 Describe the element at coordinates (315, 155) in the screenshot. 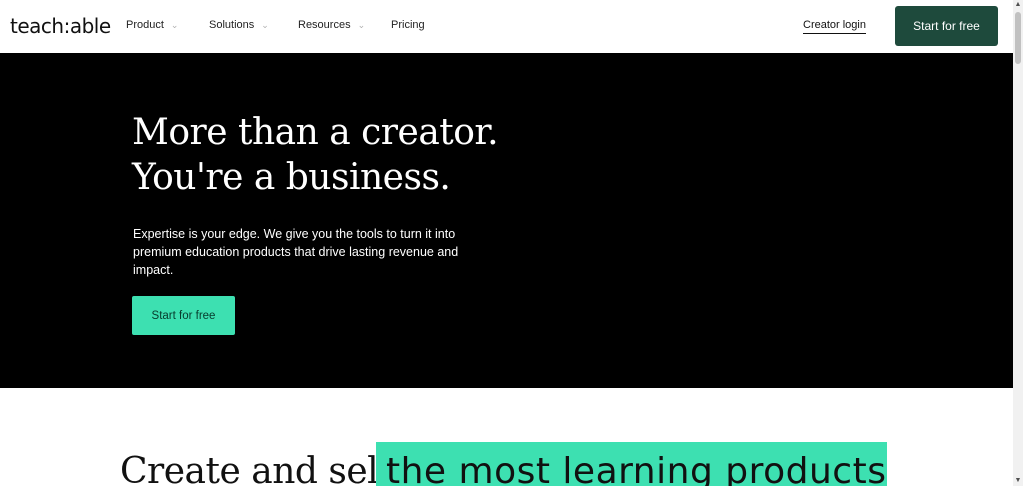

I see `hero-title: More than a creator. You're a business.` at that location.